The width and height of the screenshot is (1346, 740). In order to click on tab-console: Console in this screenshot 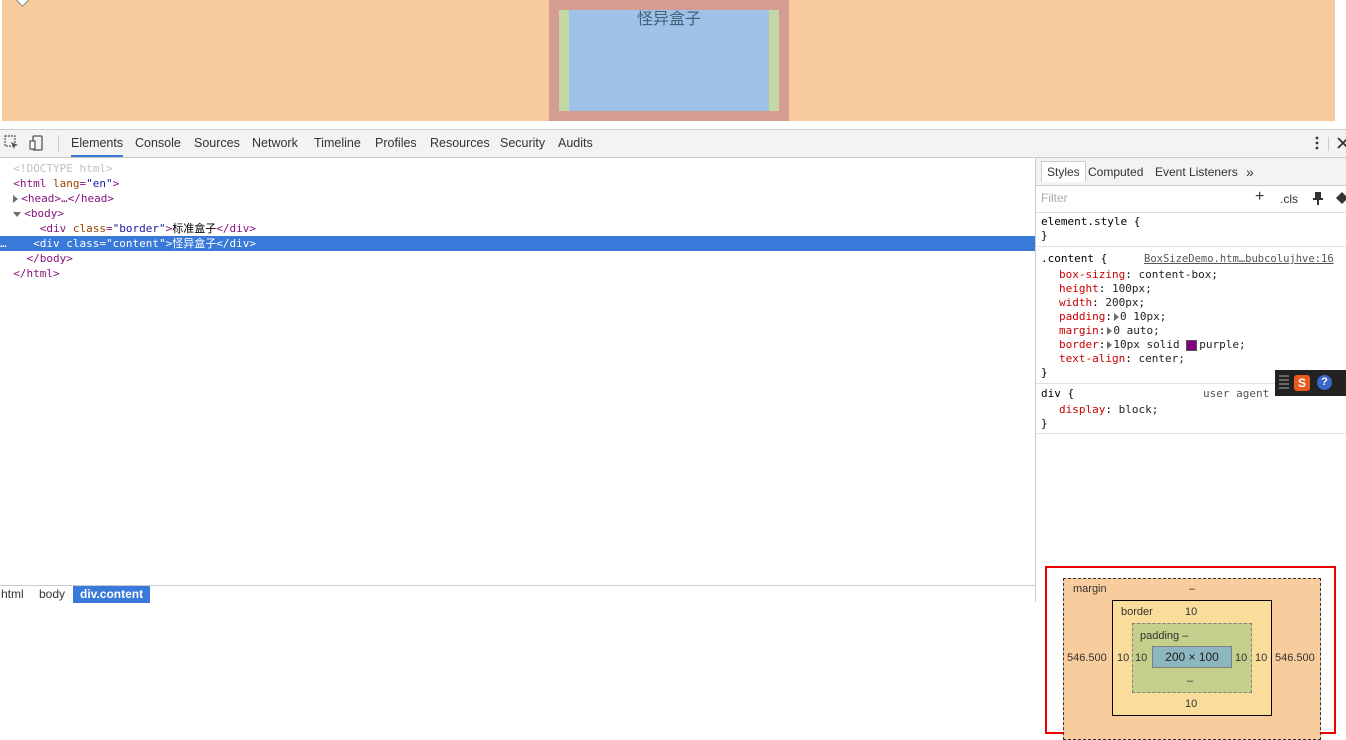, I will do `click(158, 143)`.